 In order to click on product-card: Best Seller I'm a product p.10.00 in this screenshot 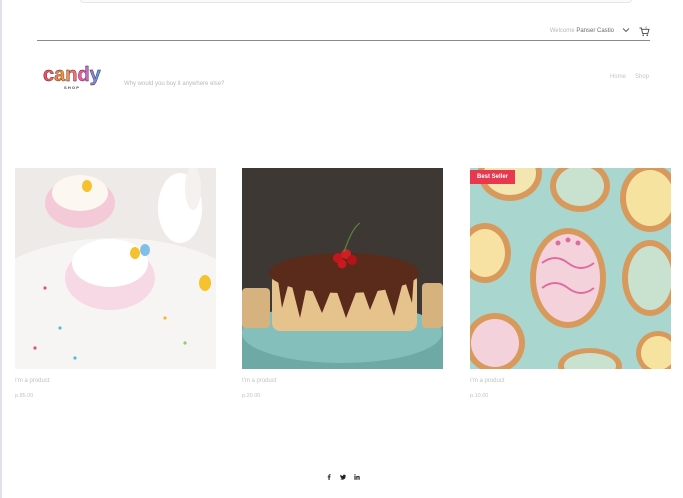, I will do `click(570, 283)`.